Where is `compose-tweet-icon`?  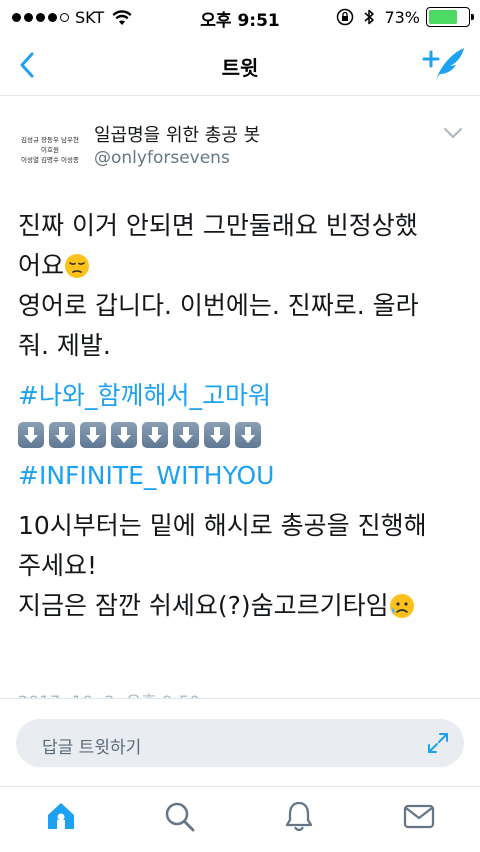
compose-tweet-icon is located at coordinates (444, 64).